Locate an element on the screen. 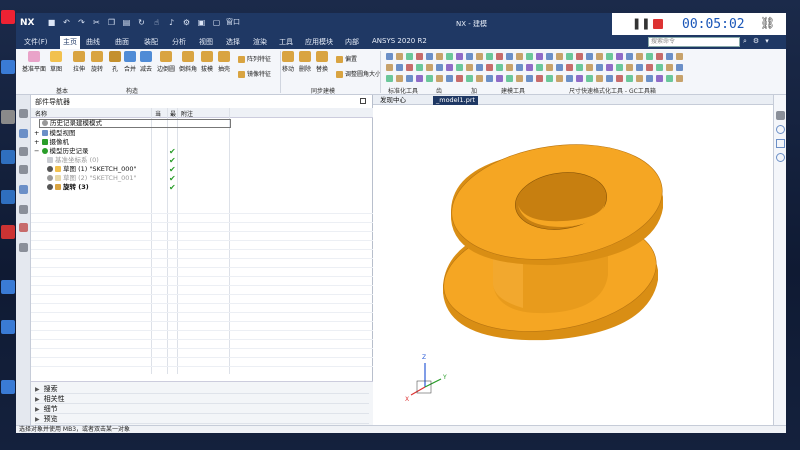 The width and height of the screenshot is (800, 450). menu-internal: 内部 is located at coordinates (352, 42).